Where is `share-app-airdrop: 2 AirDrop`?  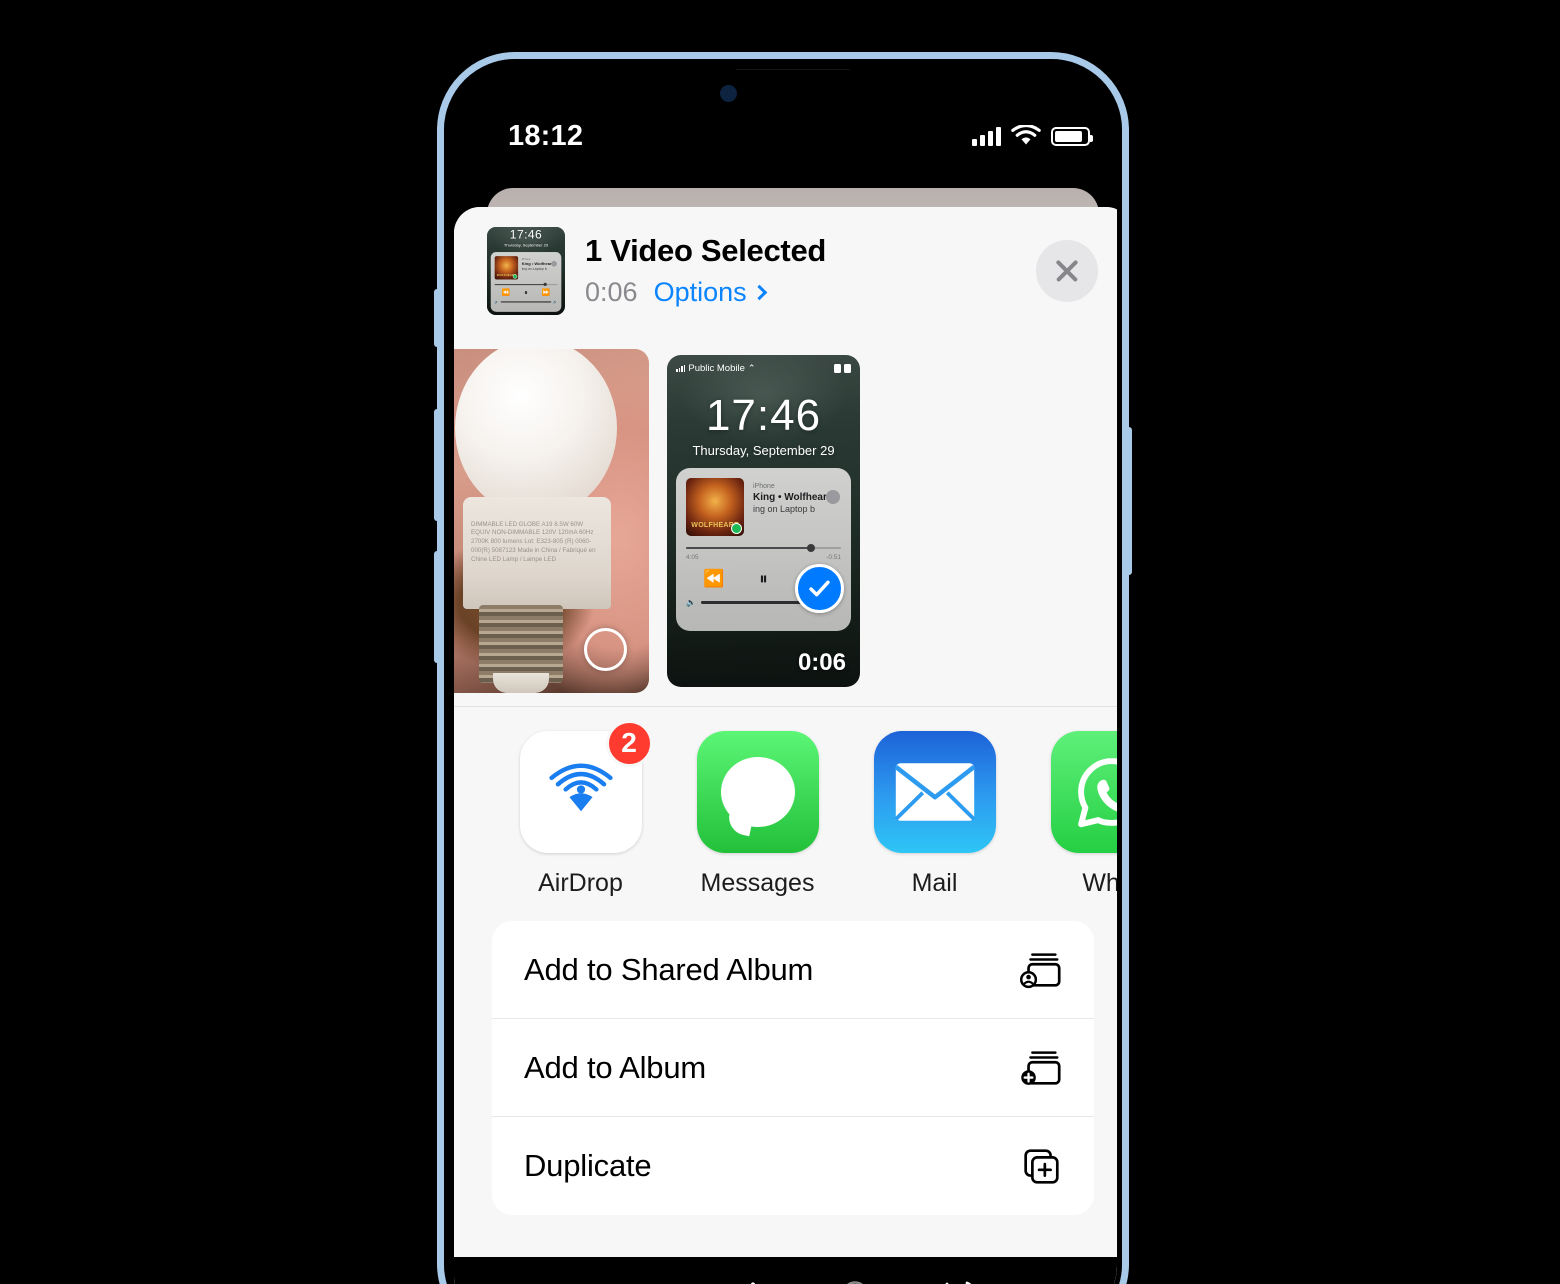
share-app-airdrop: 2 AirDrop is located at coordinates (580, 808).